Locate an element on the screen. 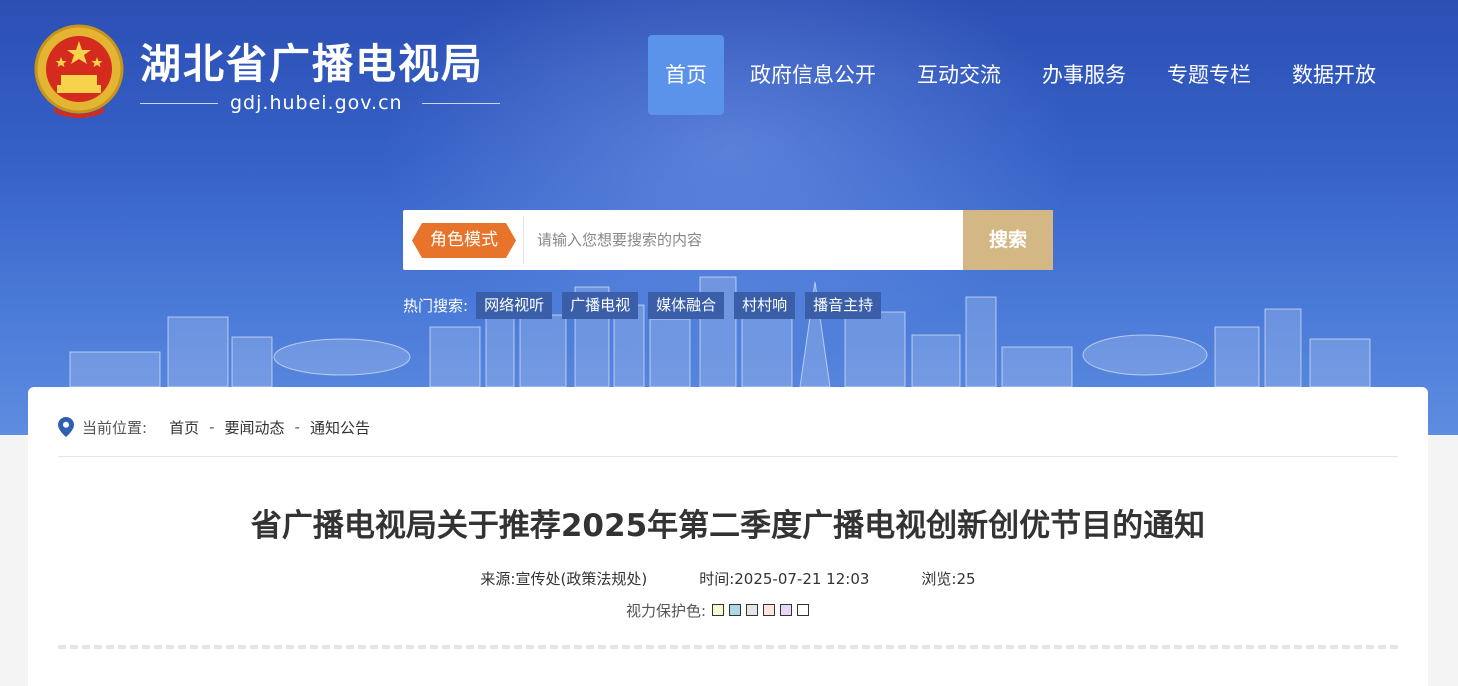 Image resolution: width=1458 pixels, height=686 pixels. site-domain-row: gdj.hubei.gov.cn is located at coordinates (320, 103).